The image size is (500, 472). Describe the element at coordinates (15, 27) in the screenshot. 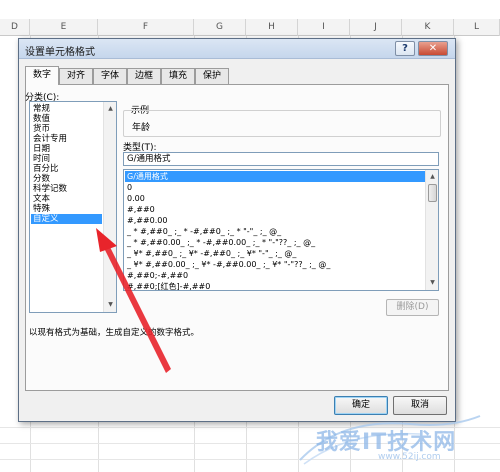

I see `column-header: D` at that location.